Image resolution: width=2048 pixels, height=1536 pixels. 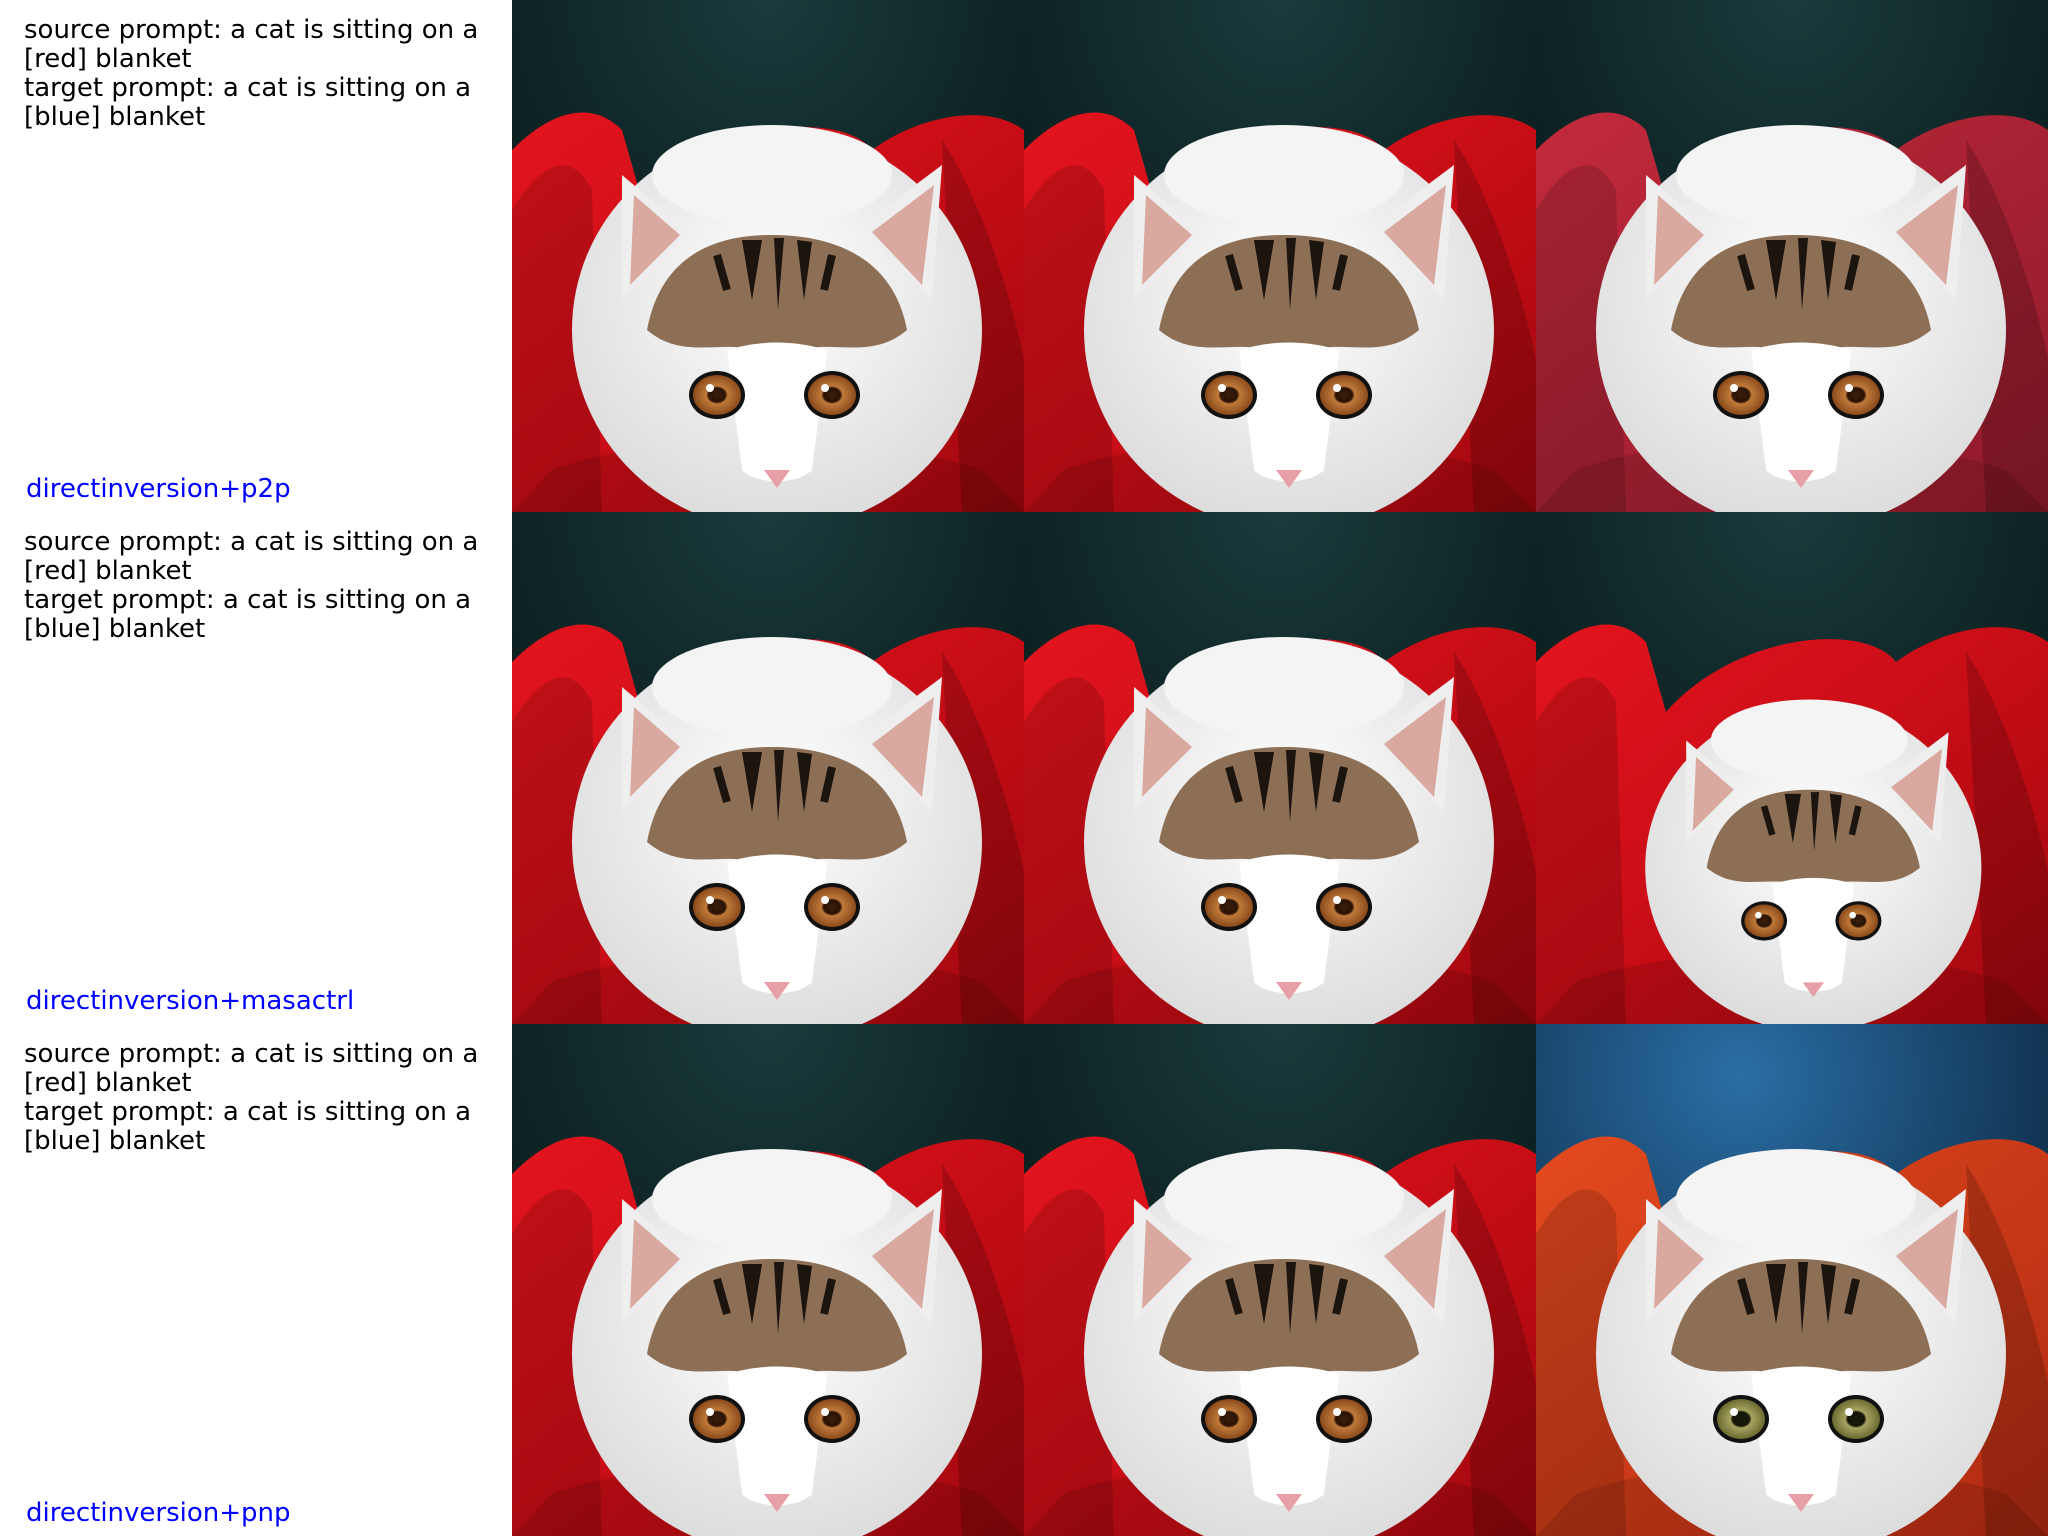 What do you see at coordinates (1792, 768) in the screenshot?
I see `edited-cat-smaller-red-blanket-image` at bounding box center [1792, 768].